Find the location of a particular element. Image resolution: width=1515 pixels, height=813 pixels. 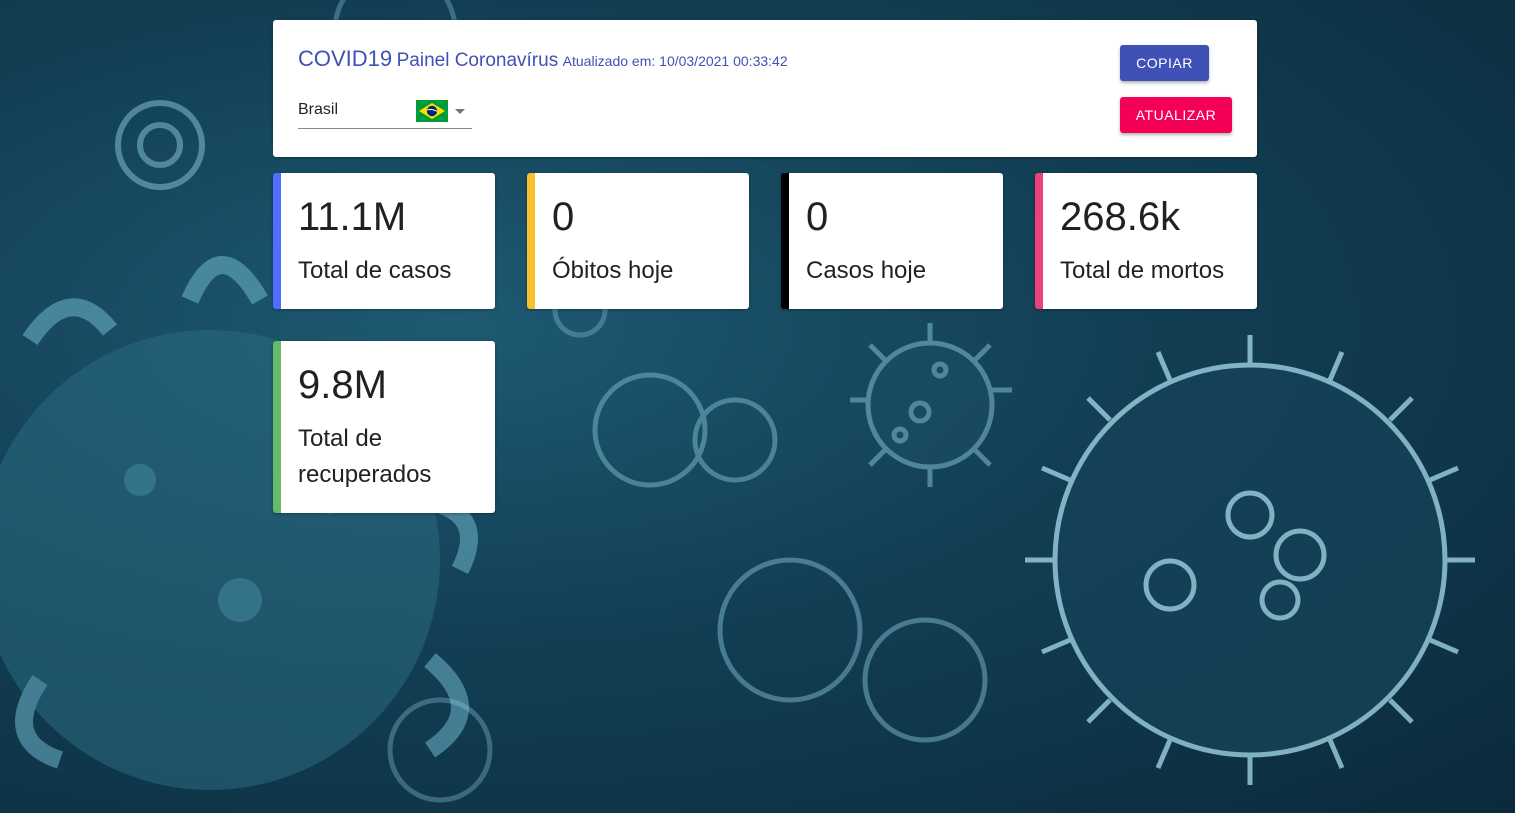

stat-card-total-cases: 11.1M Total de casos is located at coordinates (384, 241).